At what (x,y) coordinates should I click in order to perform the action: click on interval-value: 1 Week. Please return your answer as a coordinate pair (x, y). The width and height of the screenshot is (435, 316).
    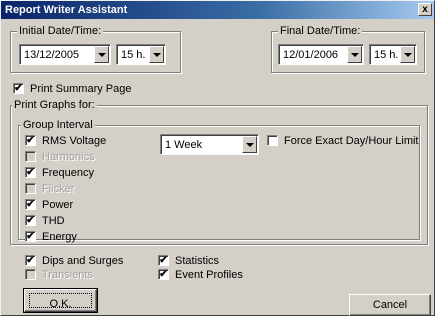
    Looking at the image, I should click on (184, 145).